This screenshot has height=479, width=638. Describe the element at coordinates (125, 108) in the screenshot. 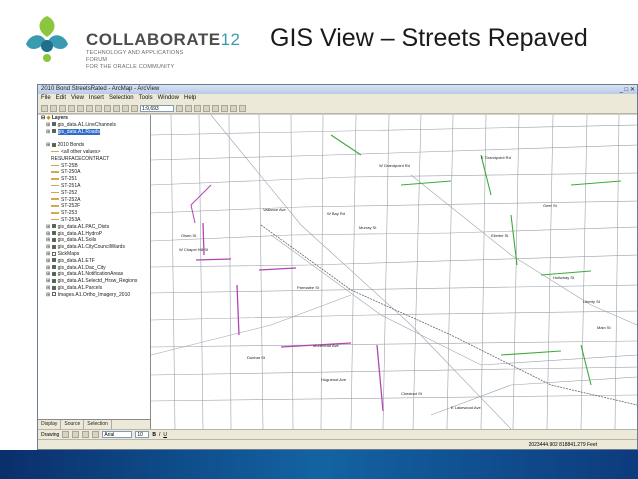

I see `redo-icon` at that location.